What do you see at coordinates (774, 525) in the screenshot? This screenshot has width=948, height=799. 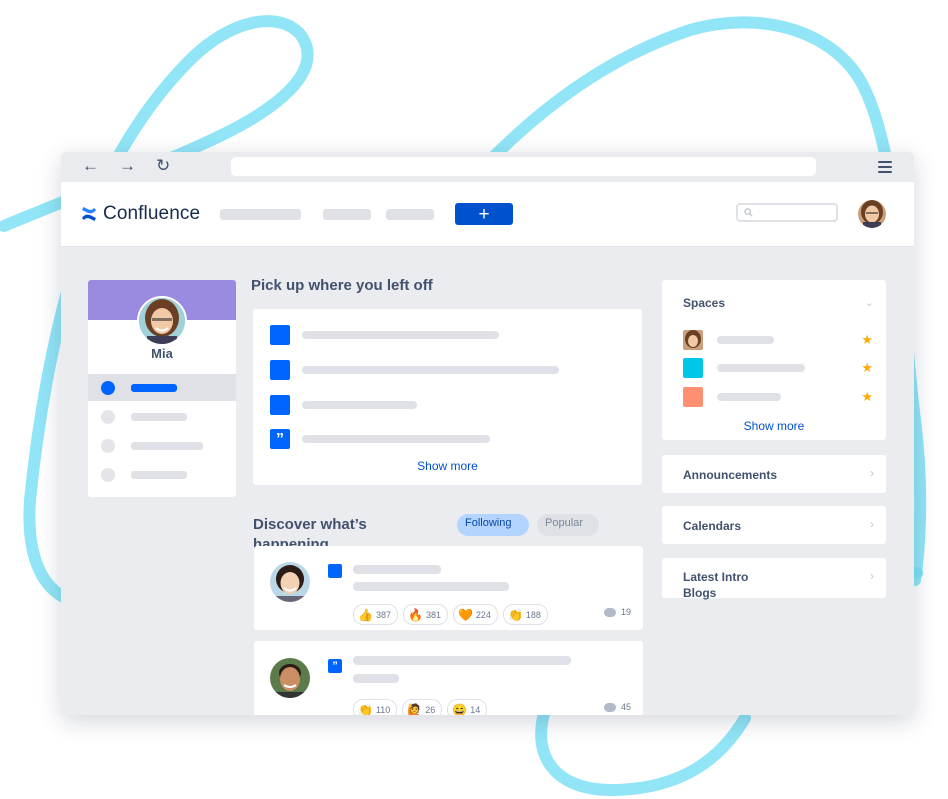 I see `calendars-panel: Calendars ›` at bounding box center [774, 525].